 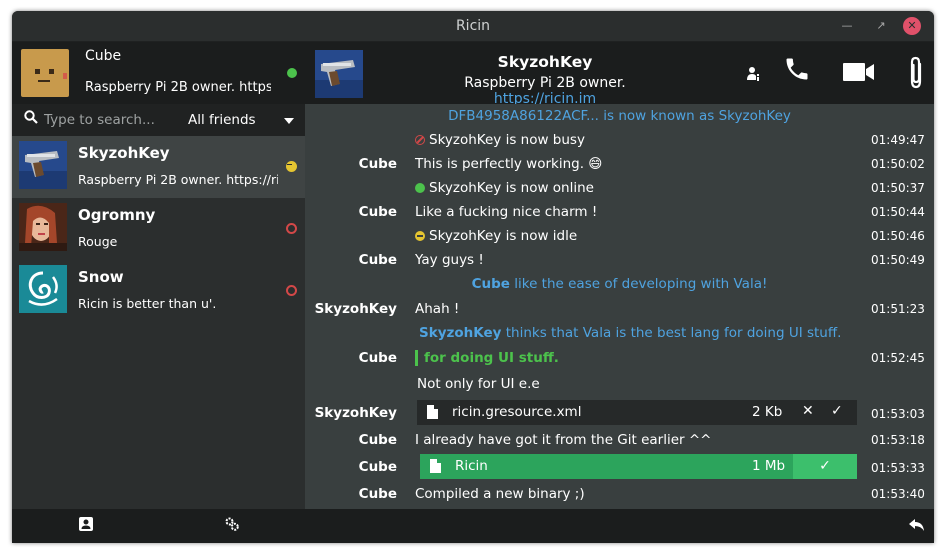 What do you see at coordinates (859, 72) in the screenshot?
I see `video-call-icon` at bounding box center [859, 72].